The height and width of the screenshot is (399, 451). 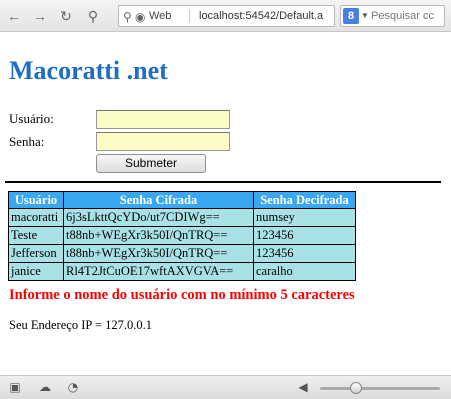 What do you see at coordinates (14, 16) in the screenshot?
I see `back-icon: ←` at bounding box center [14, 16].